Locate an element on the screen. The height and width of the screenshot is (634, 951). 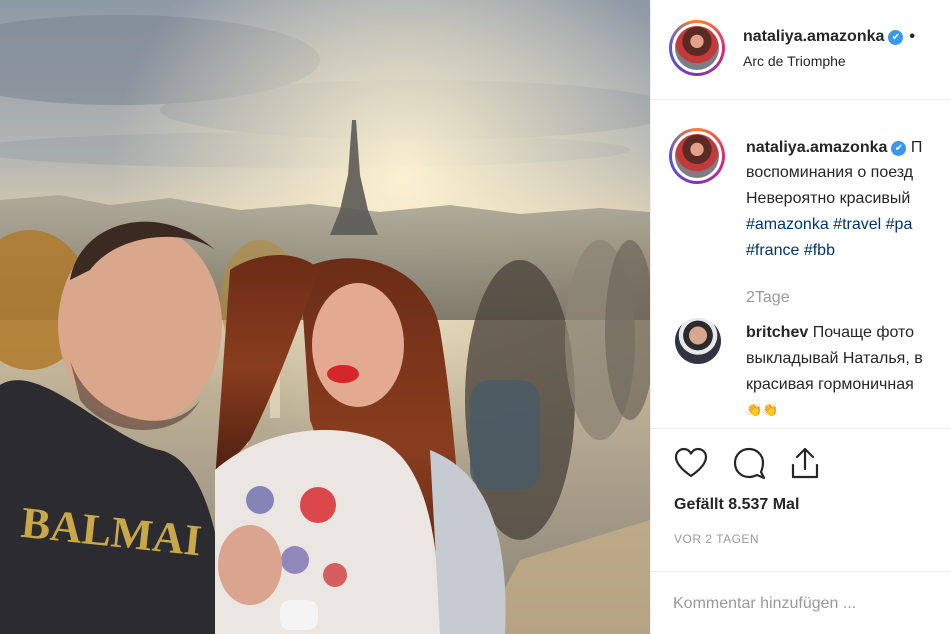
caption-avatar is located at coordinates (697, 156).